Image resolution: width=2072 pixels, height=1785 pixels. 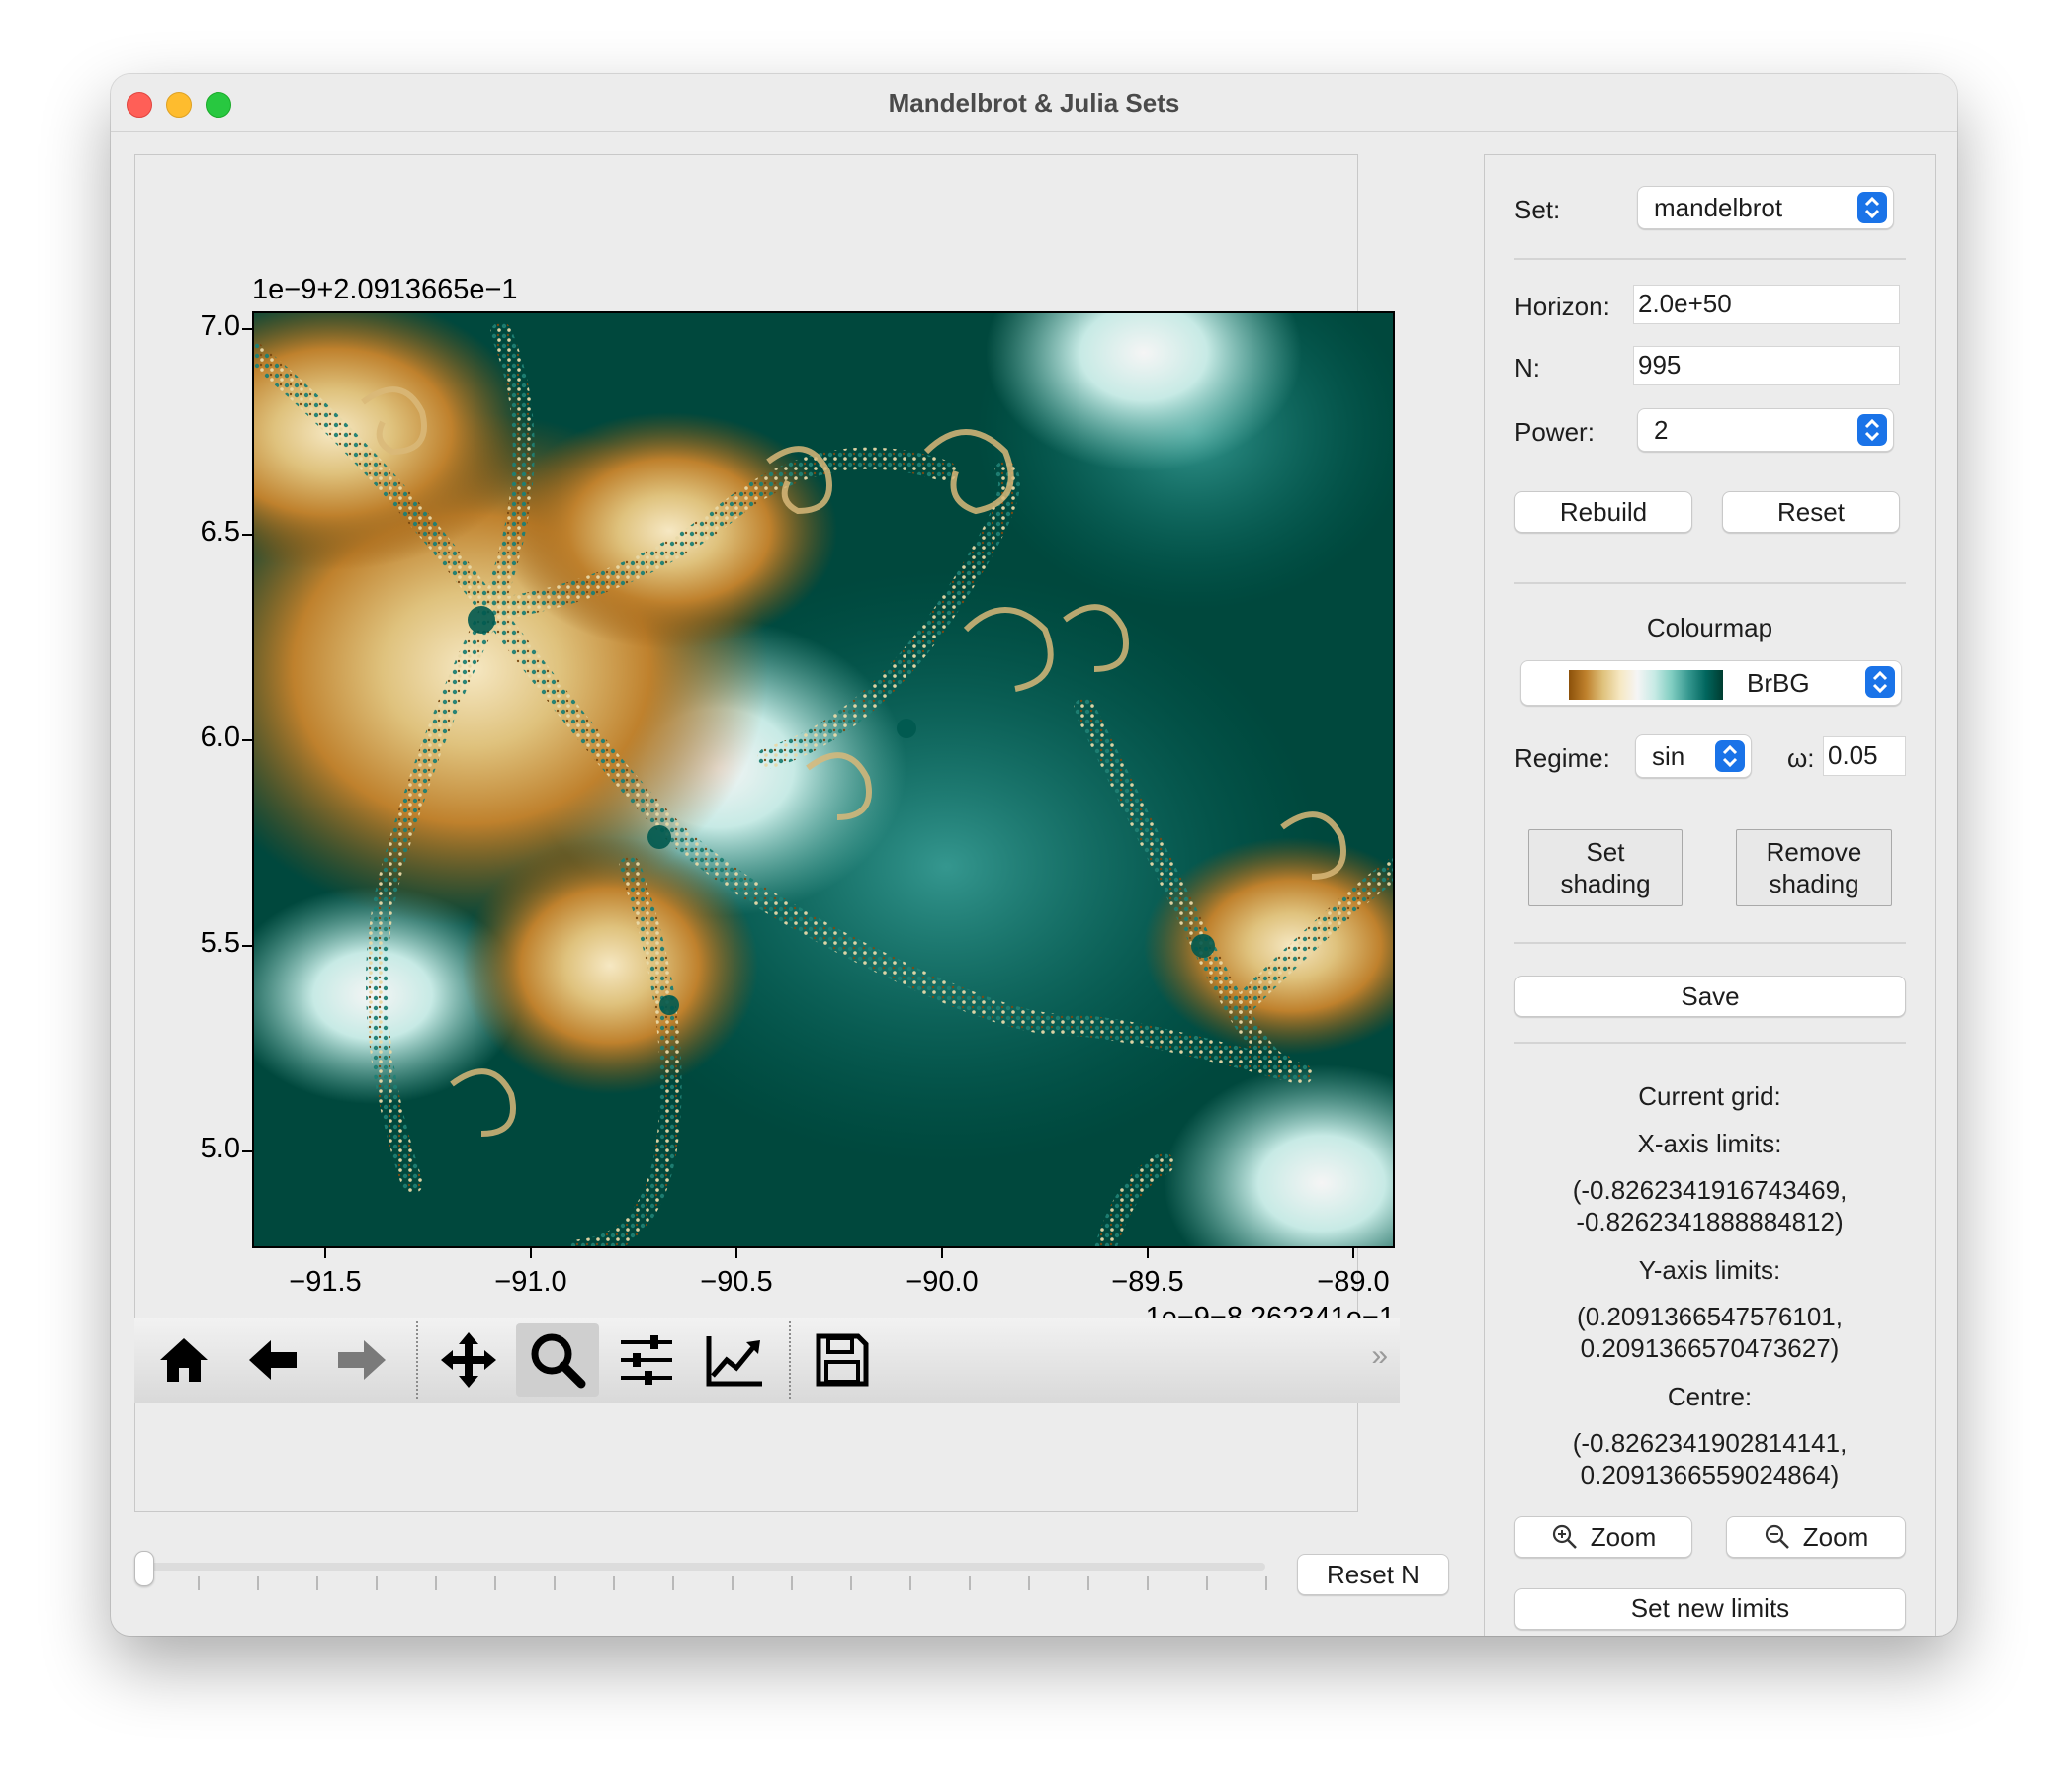 What do you see at coordinates (736, 1282) in the screenshot?
I see `x-tick-label: −90.5` at bounding box center [736, 1282].